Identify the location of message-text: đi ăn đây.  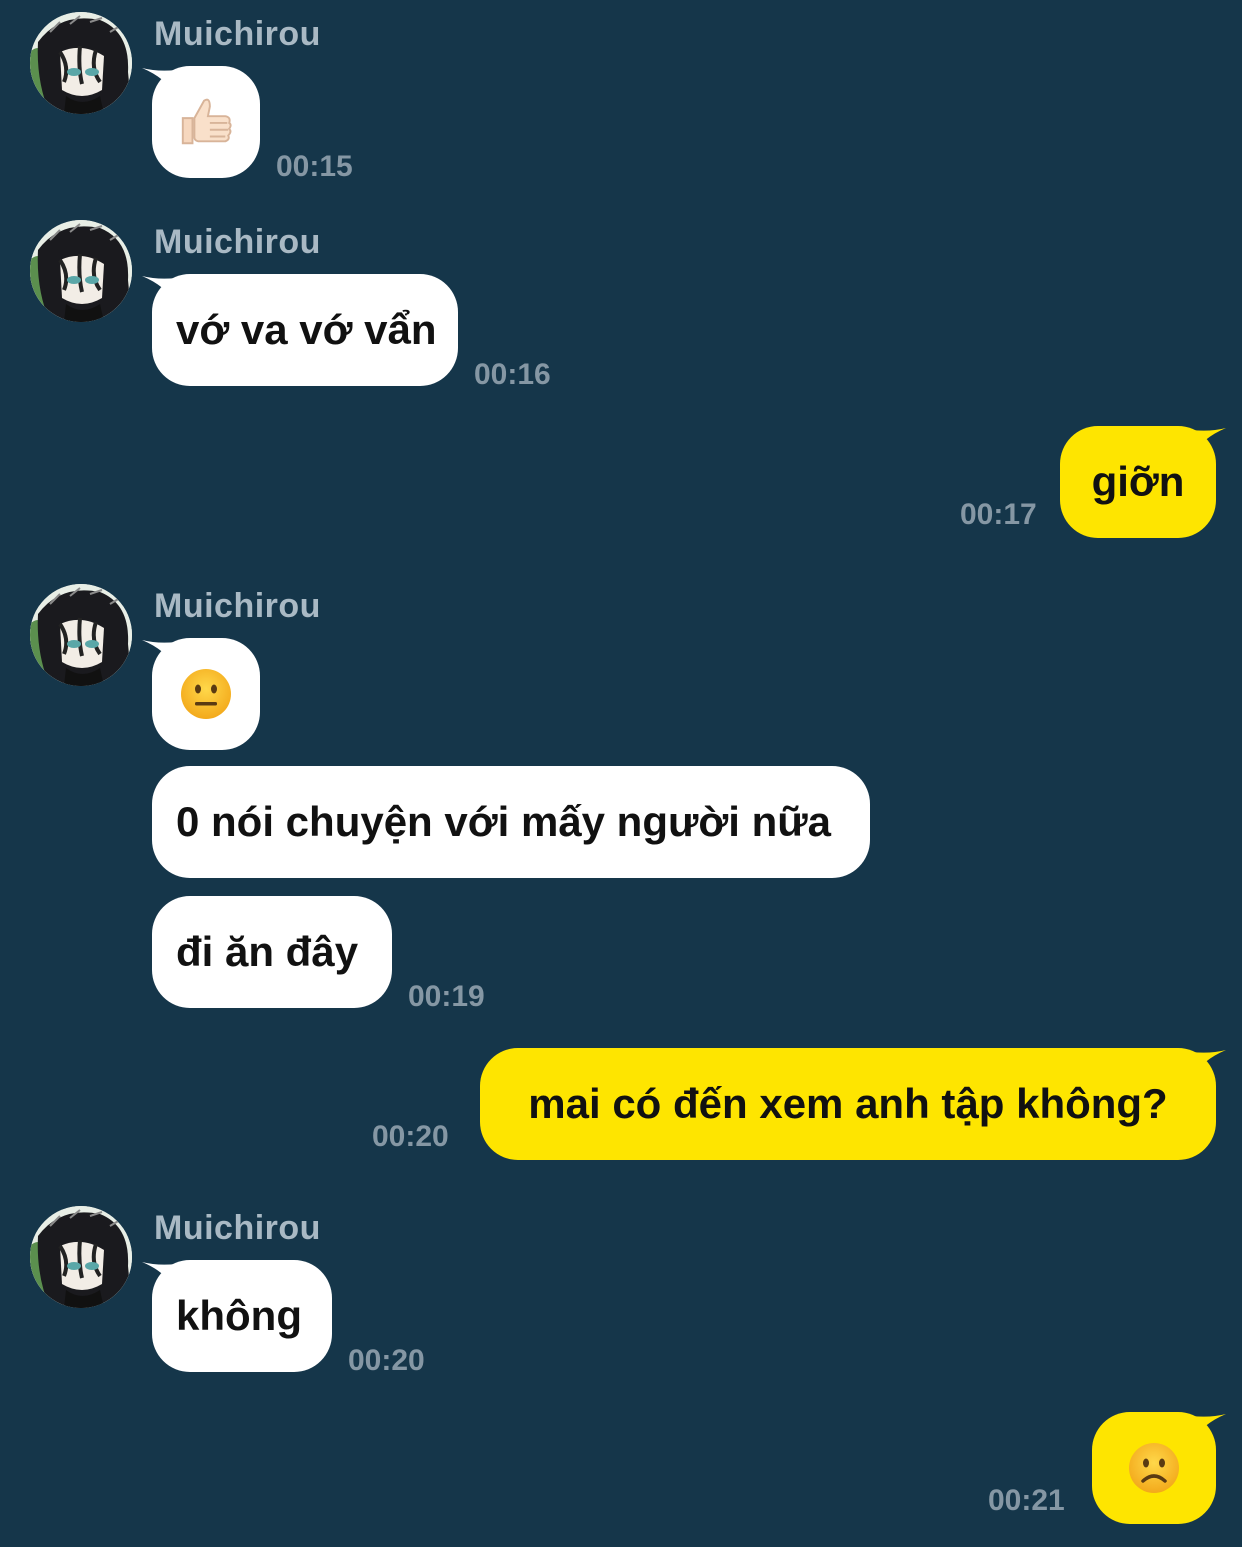
(267, 951).